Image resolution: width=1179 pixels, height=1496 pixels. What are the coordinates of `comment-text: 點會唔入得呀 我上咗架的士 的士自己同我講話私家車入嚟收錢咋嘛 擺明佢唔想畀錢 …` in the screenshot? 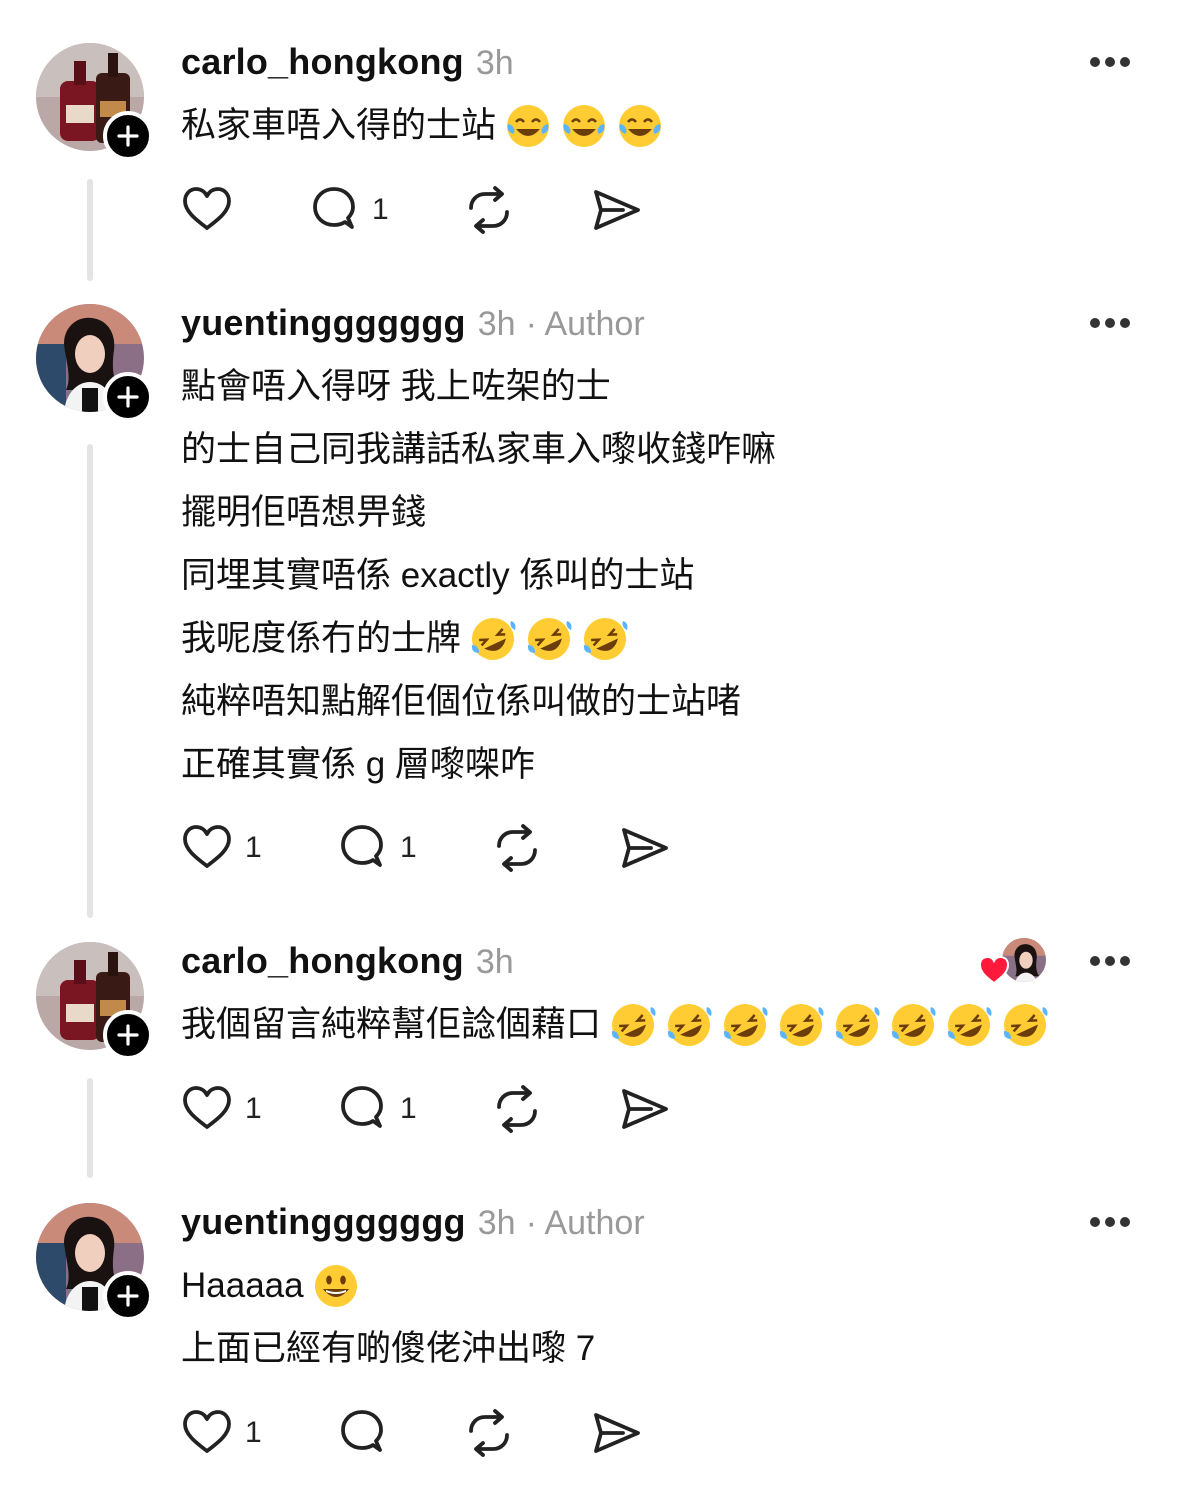 It's located at (478, 575).